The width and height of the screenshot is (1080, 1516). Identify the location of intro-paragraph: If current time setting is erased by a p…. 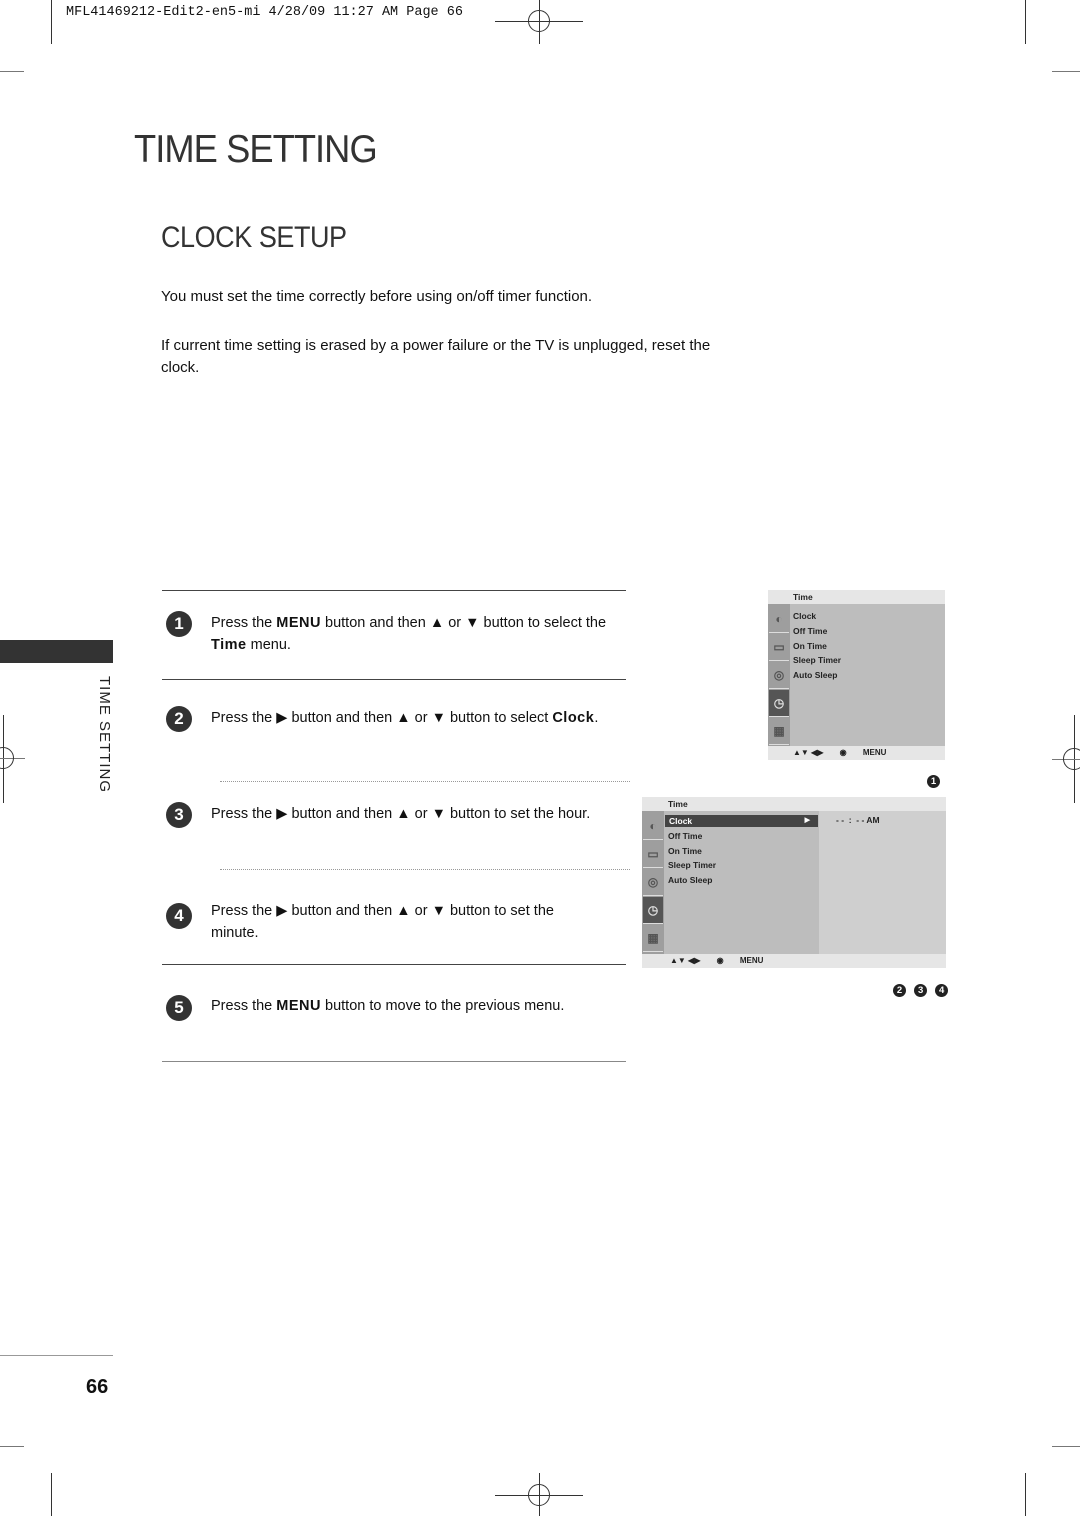
(436, 356).